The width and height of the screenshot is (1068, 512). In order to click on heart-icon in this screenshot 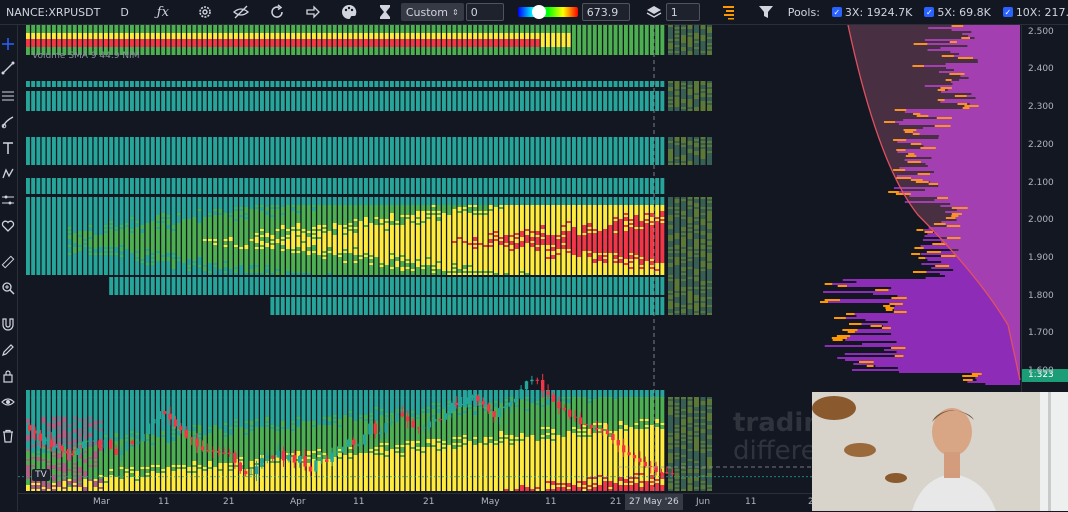, I will do `click(8, 226)`.